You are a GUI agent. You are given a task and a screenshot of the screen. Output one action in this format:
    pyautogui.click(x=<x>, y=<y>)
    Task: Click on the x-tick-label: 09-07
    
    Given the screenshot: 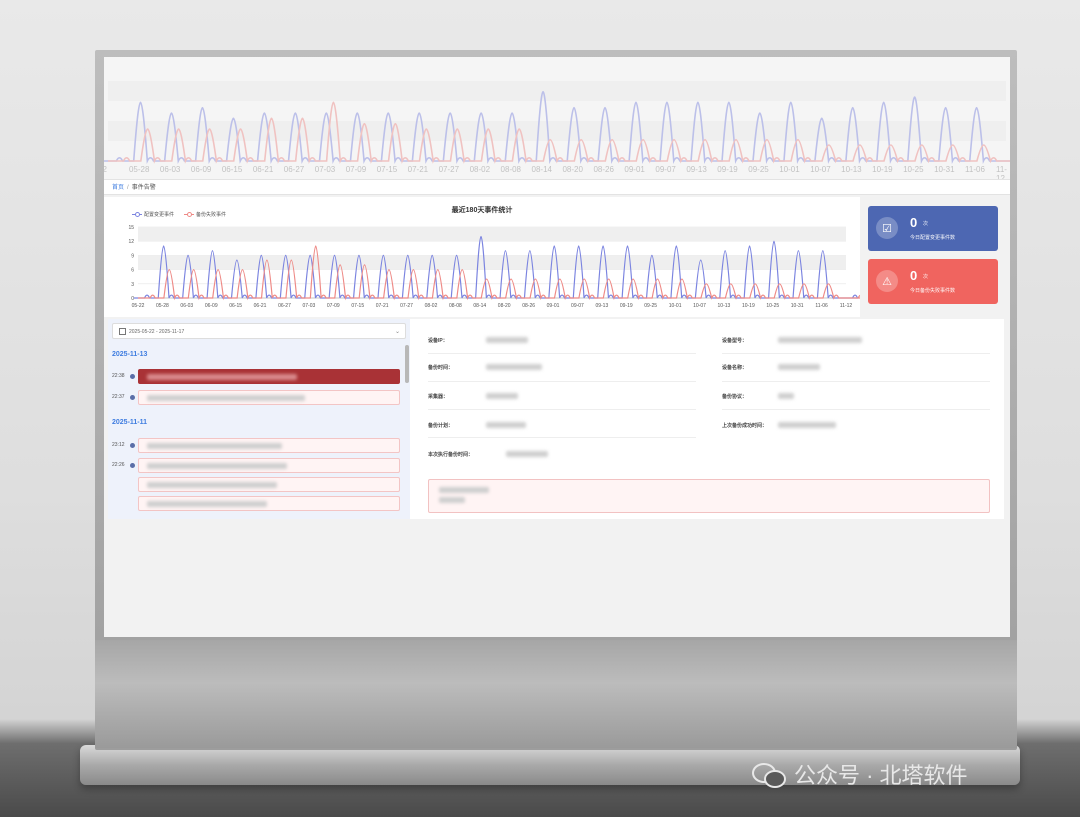 What is the action you would take?
    pyautogui.click(x=577, y=306)
    